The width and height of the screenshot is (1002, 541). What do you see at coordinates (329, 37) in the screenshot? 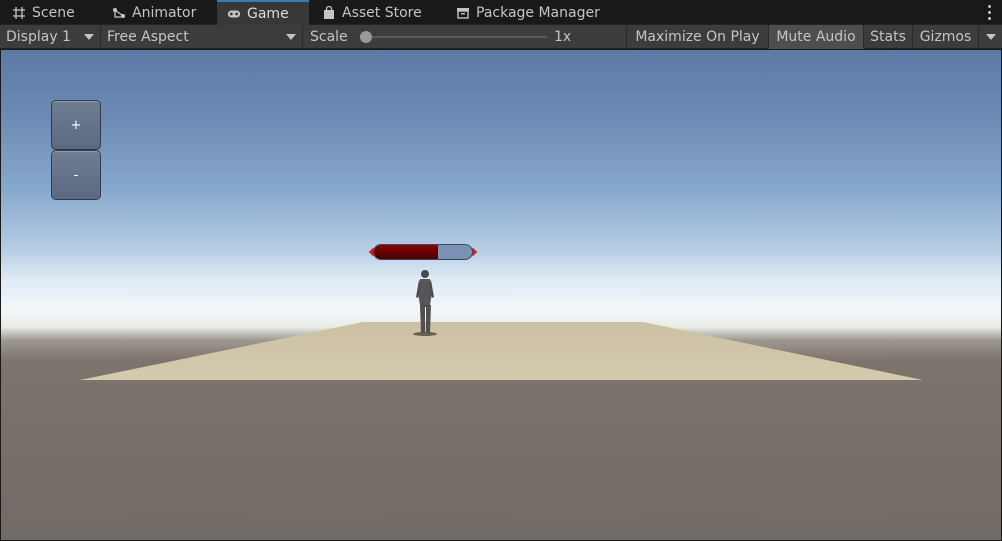
I see `scale-label: Scale` at bounding box center [329, 37].